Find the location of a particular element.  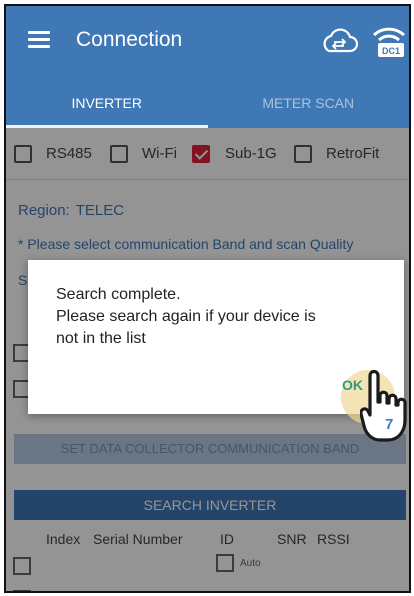

dialog-line-3: not in the list is located at coordinates (101, 338).